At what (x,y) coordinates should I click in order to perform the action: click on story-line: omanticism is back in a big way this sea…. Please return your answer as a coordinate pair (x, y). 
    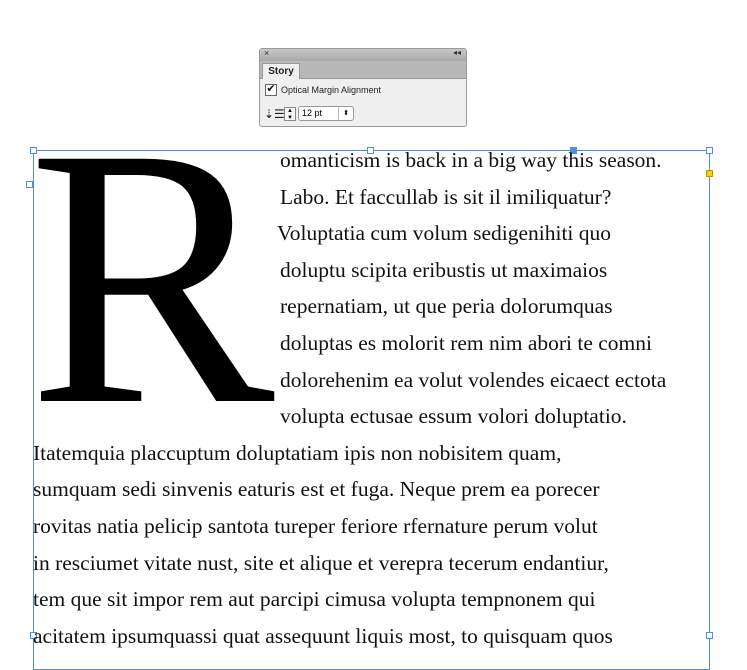
    Looking at the image, I should click on (471, 160).